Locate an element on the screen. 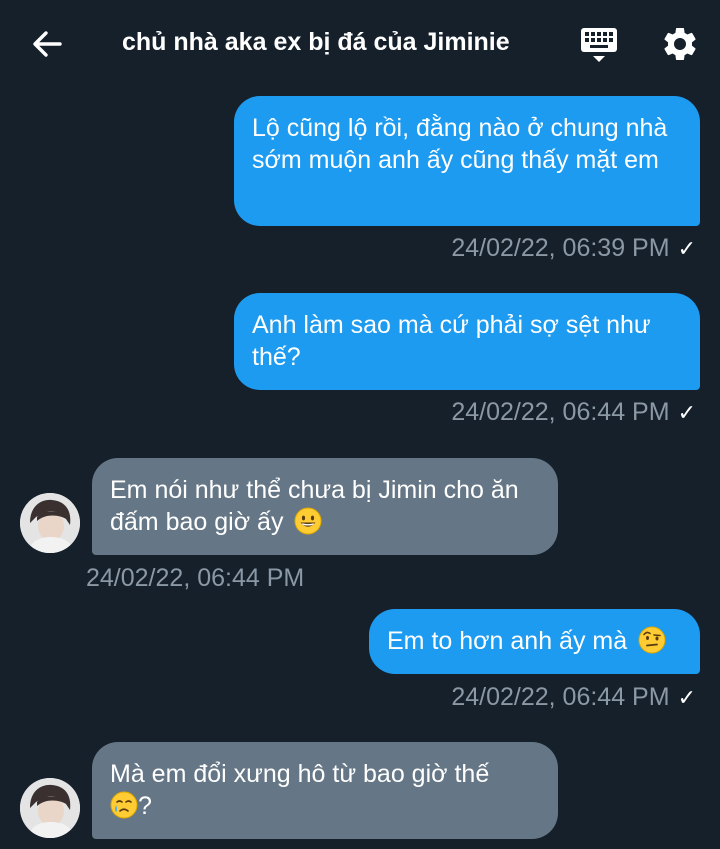  arrow-left-icon is located at coordinates (47, 44).